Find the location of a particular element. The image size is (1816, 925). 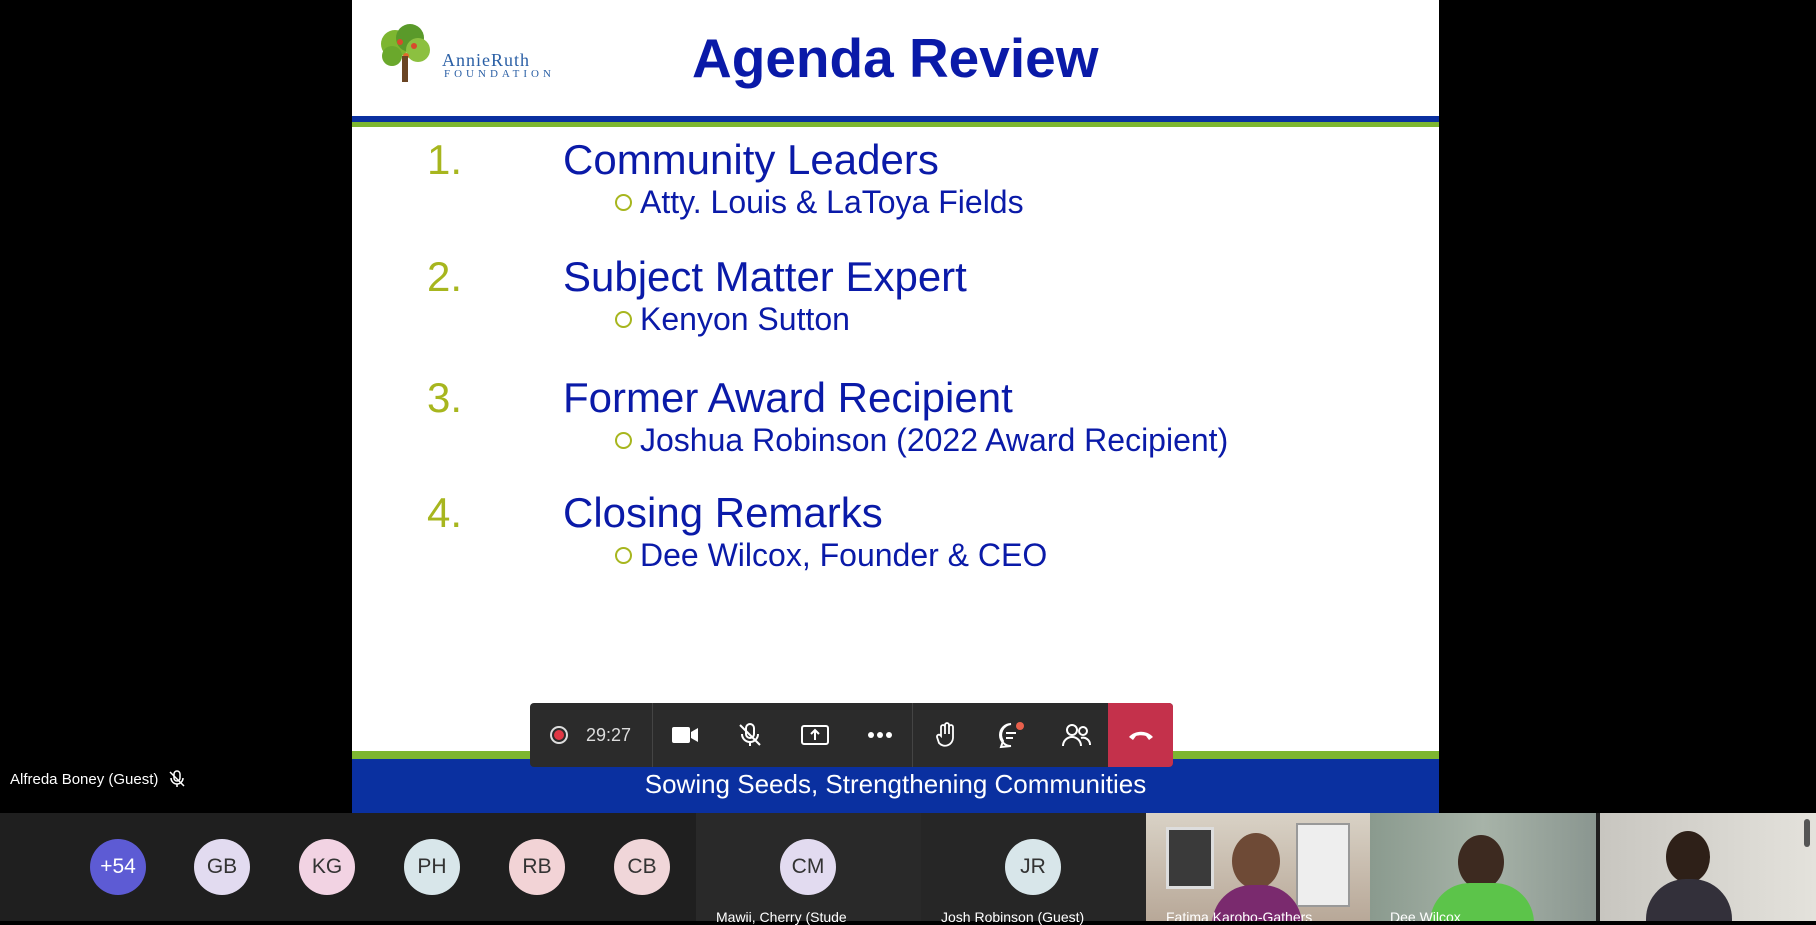

slide-title: Agenda Review is located at coordinates (895, 58).